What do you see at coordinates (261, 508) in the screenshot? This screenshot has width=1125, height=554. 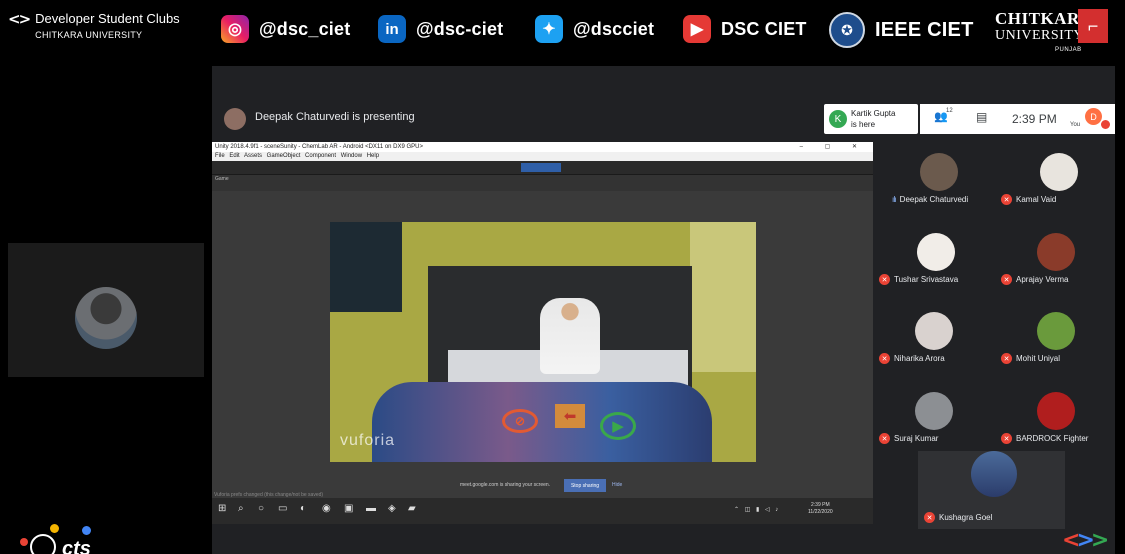 I see `task-view-icon: ○` at bounding box center [261, 508].